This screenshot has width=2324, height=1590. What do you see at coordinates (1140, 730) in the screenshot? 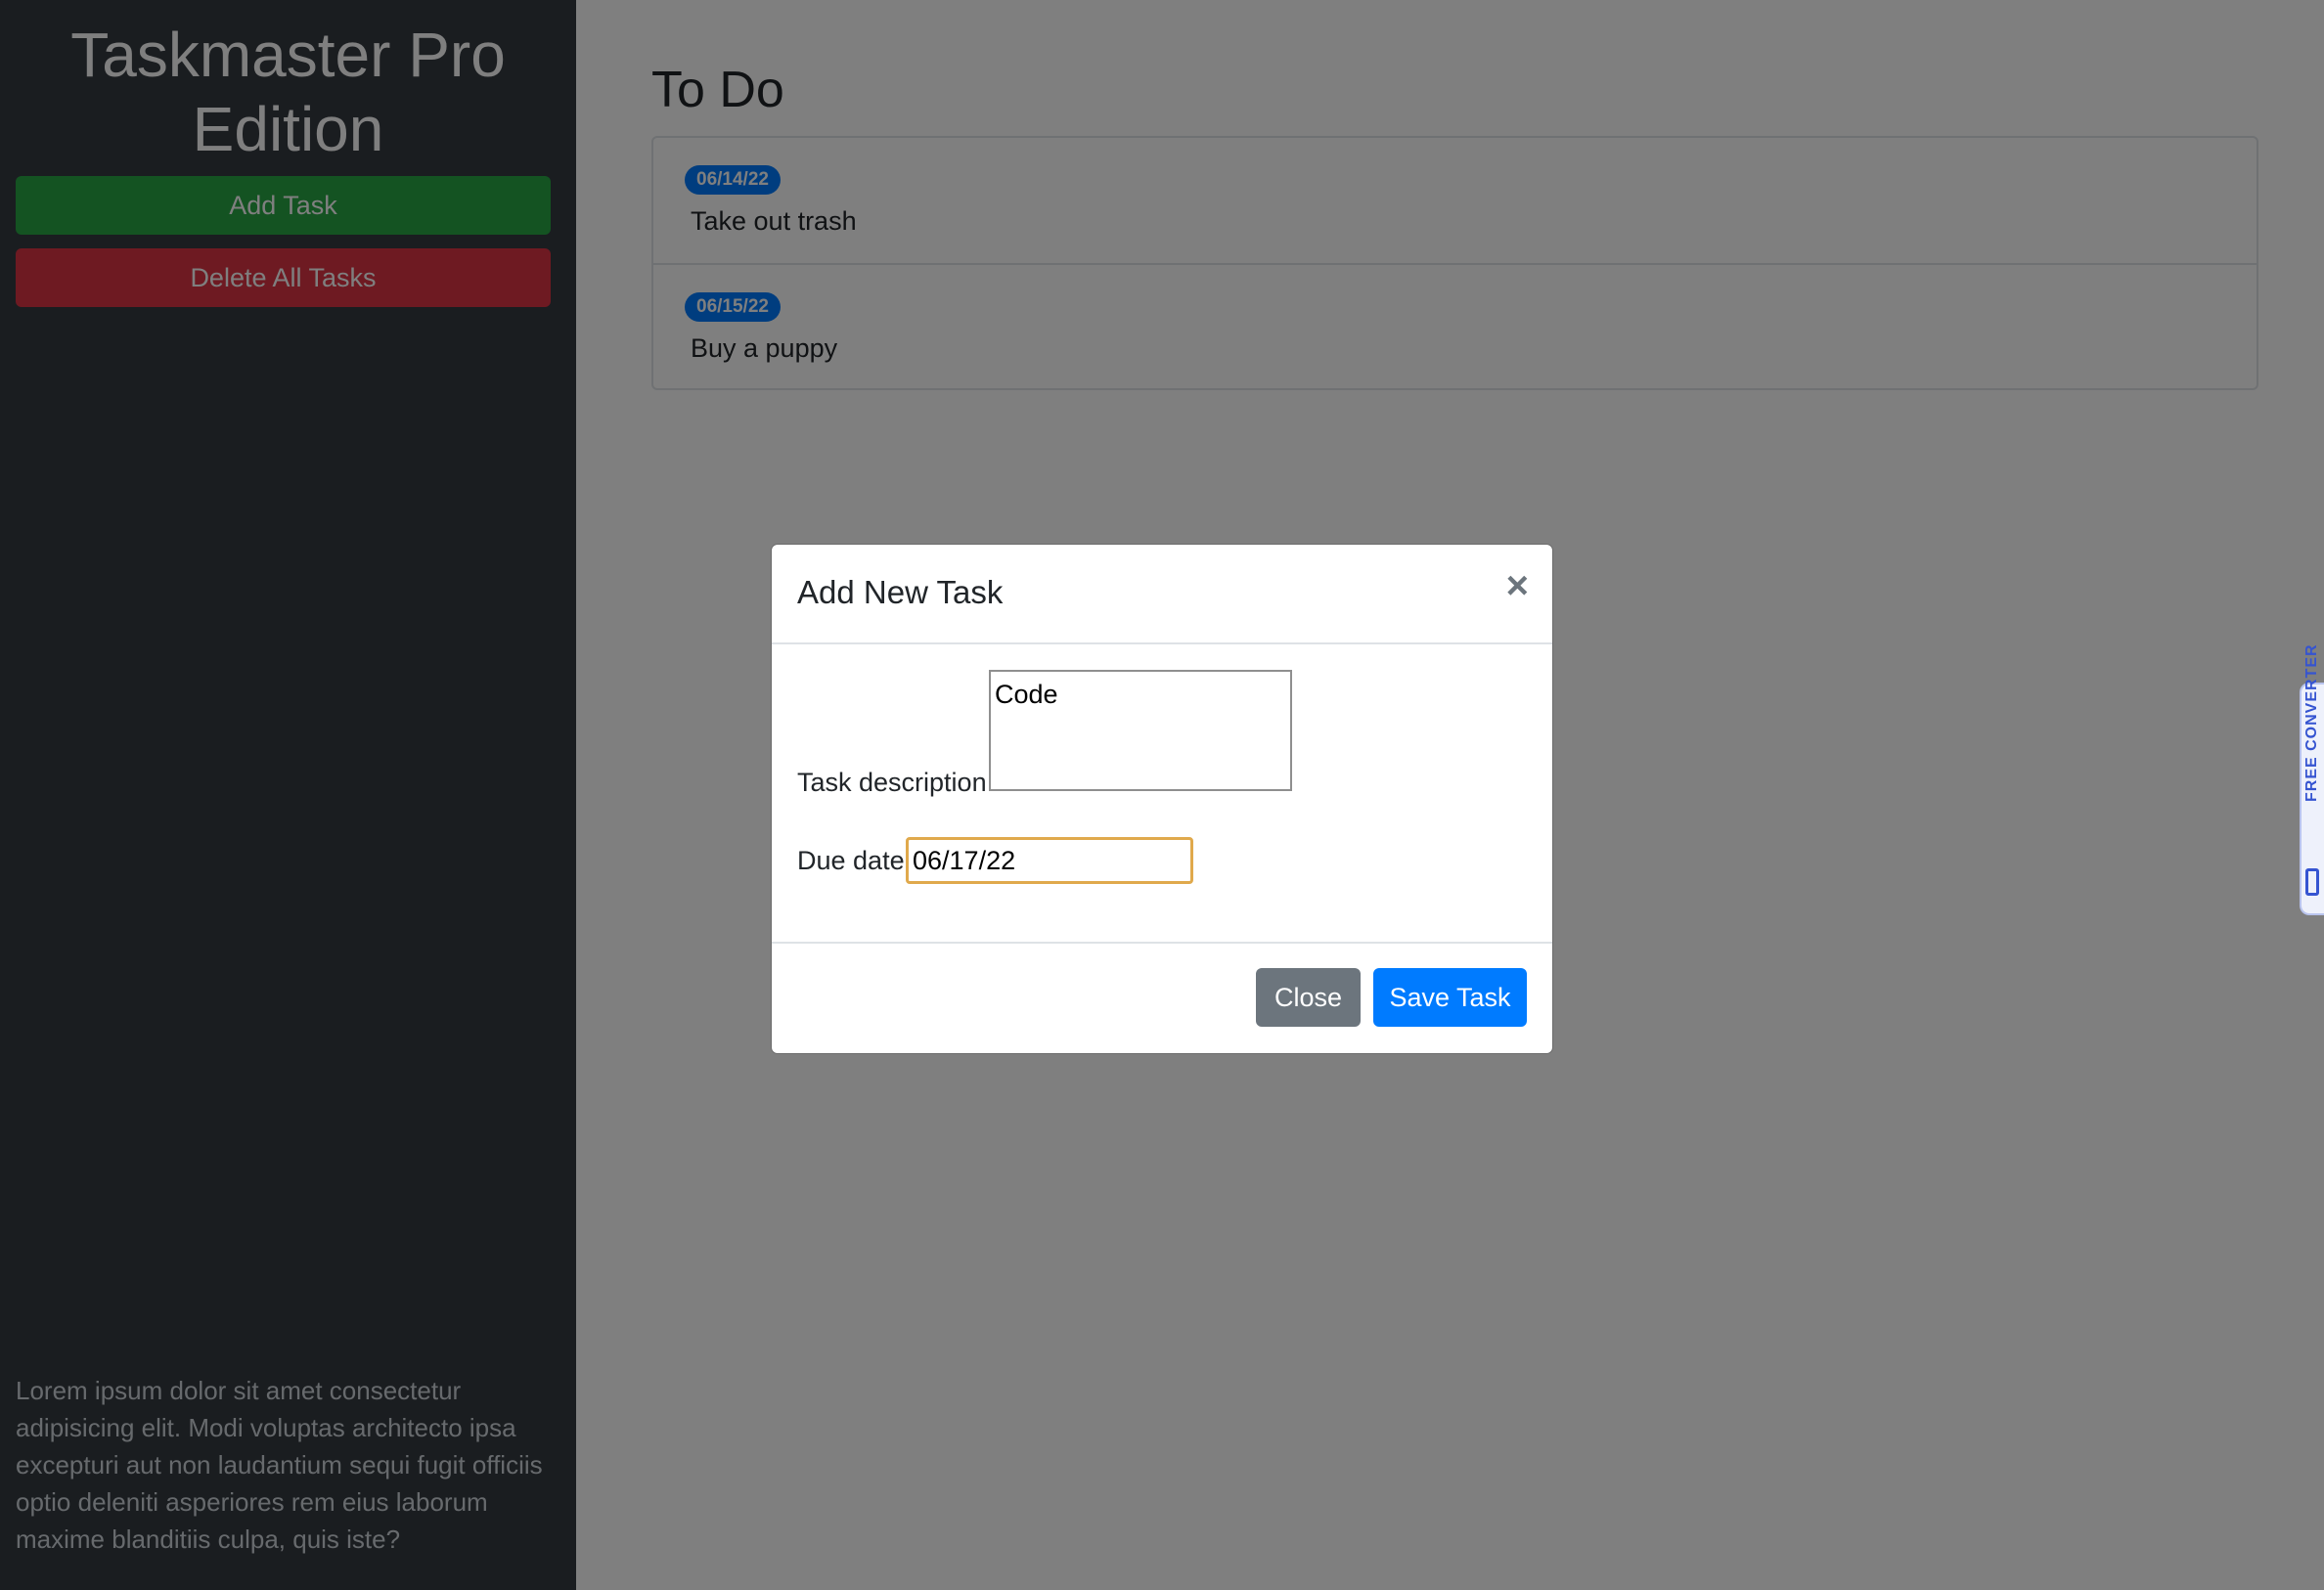
I see `task-description-textarea: Code` at bounding box center [1140, 730].